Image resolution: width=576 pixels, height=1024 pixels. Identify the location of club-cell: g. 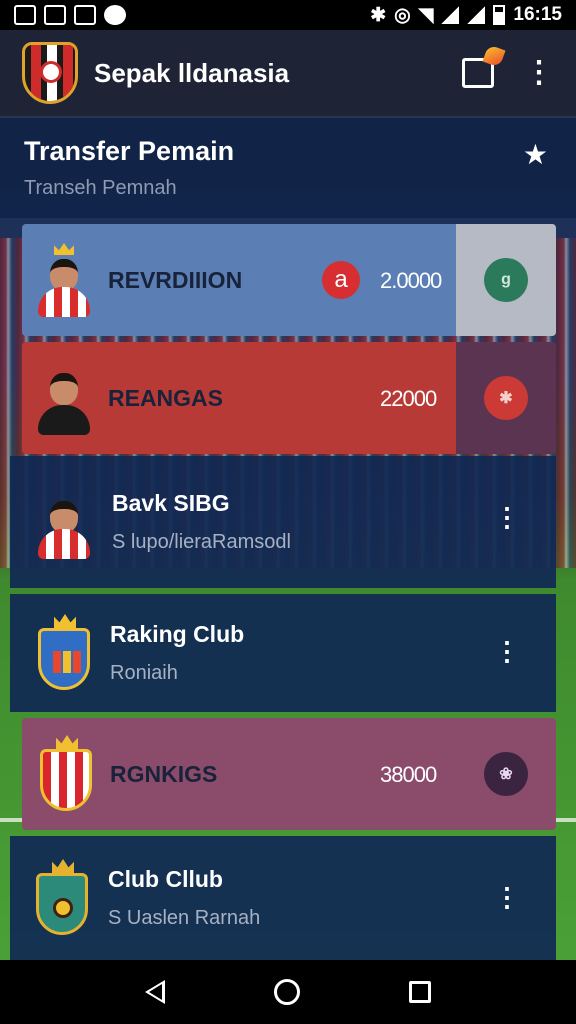
(506, 280).